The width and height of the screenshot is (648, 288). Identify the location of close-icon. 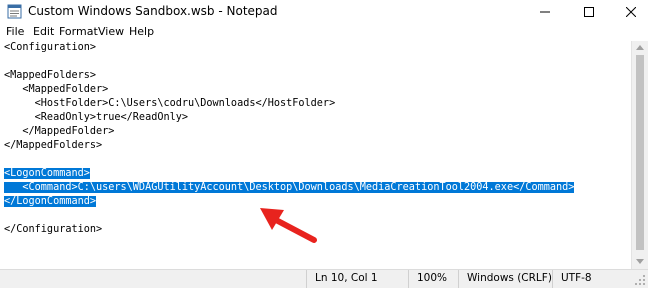
(631, 11).